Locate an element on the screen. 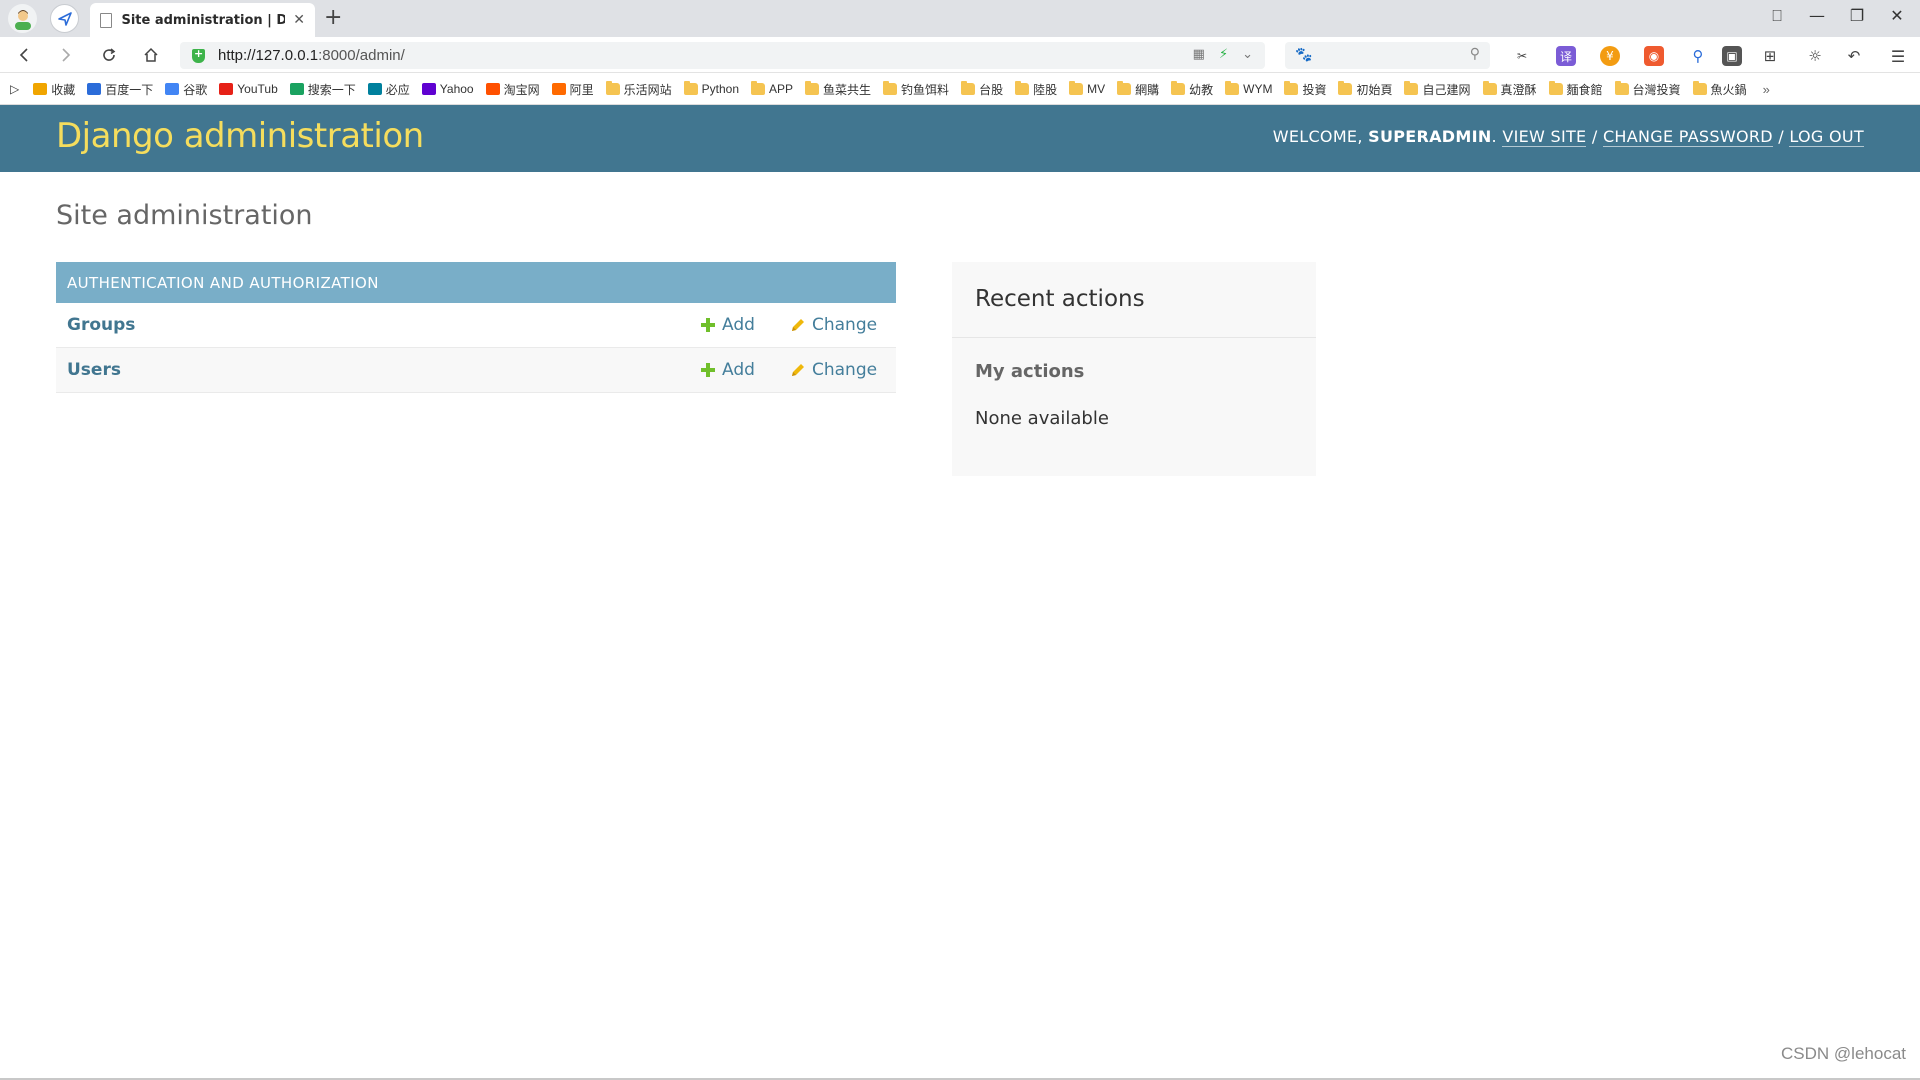 The image size is (1920, 1080). bookmarks-more-icon: » is located at coordinates (1766, 89).